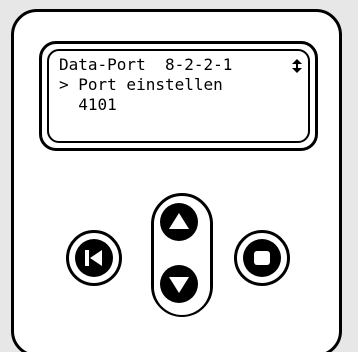  What do you see at coordinates (179, 221) in the screenshot?
I see `arrow-up-icon` at bounding box center [179, 221].